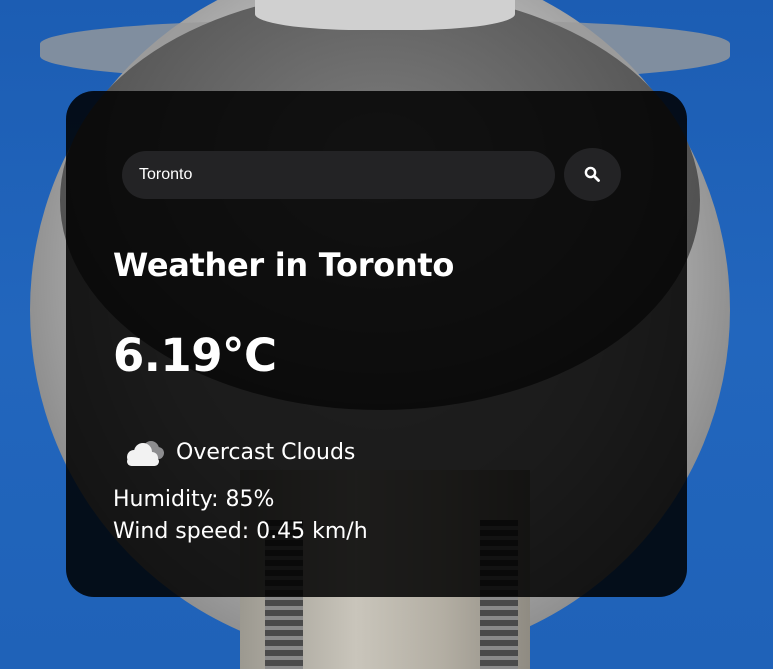 The width and height of the screenshot is (773, 669). What do you see at coordinates (385, 15) in the screenshot?
I see `tower-top` at bounding box center [385, 15].